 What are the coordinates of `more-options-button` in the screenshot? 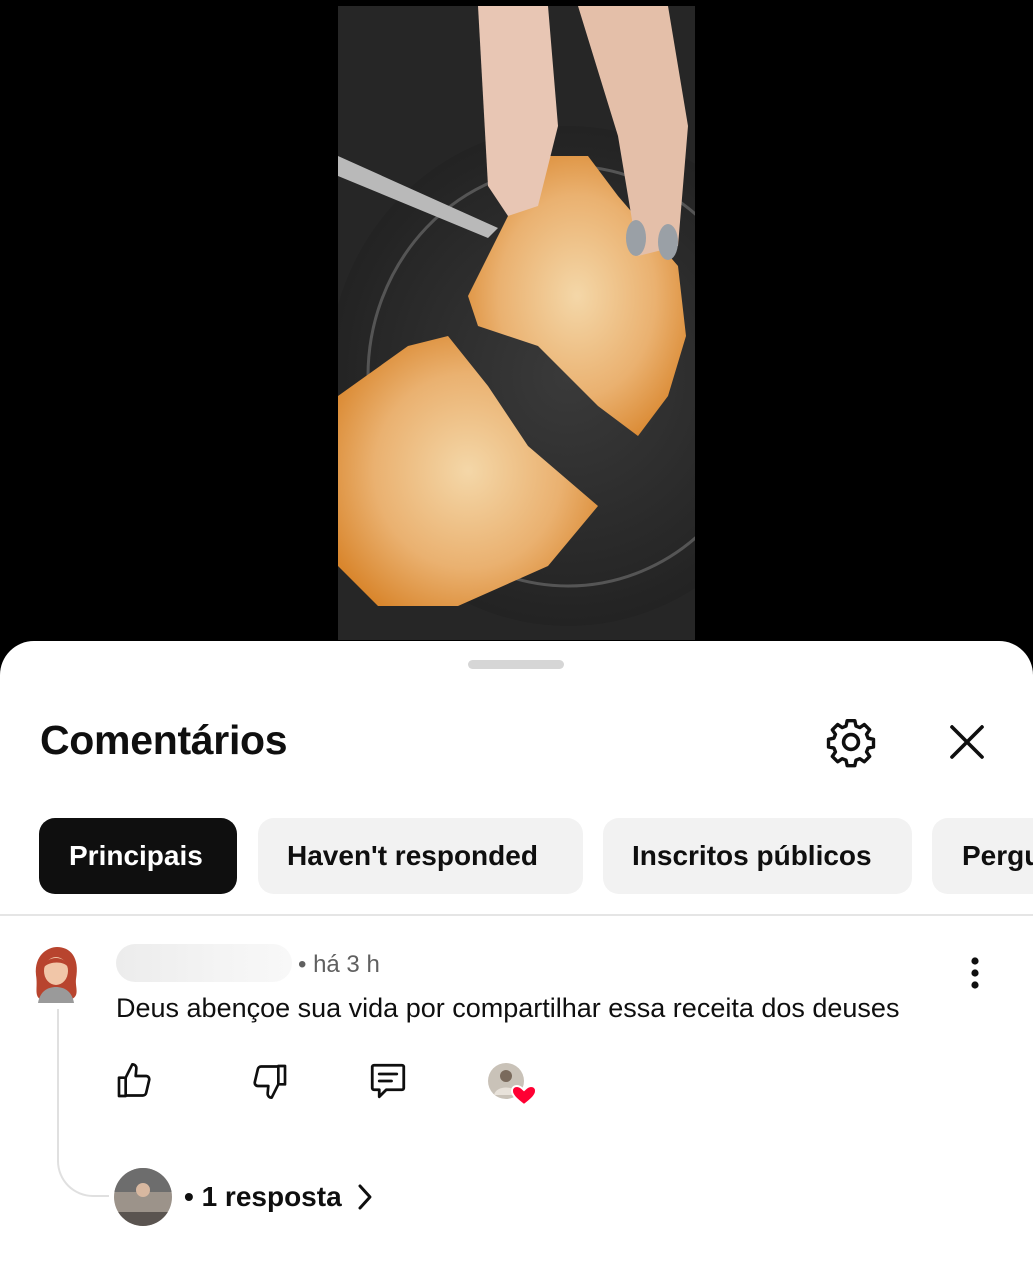 It's located at (975, 973).